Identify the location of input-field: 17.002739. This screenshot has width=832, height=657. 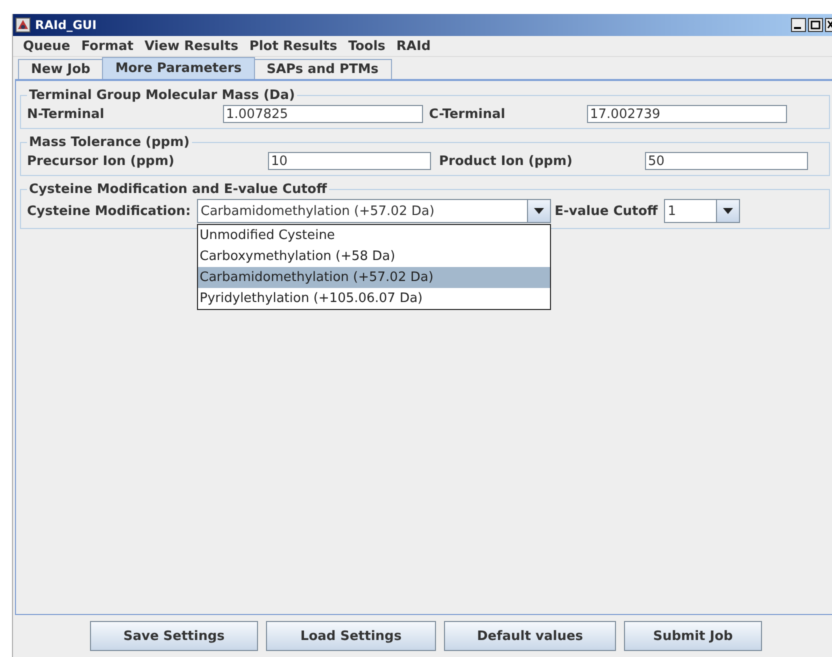
(687, 114).